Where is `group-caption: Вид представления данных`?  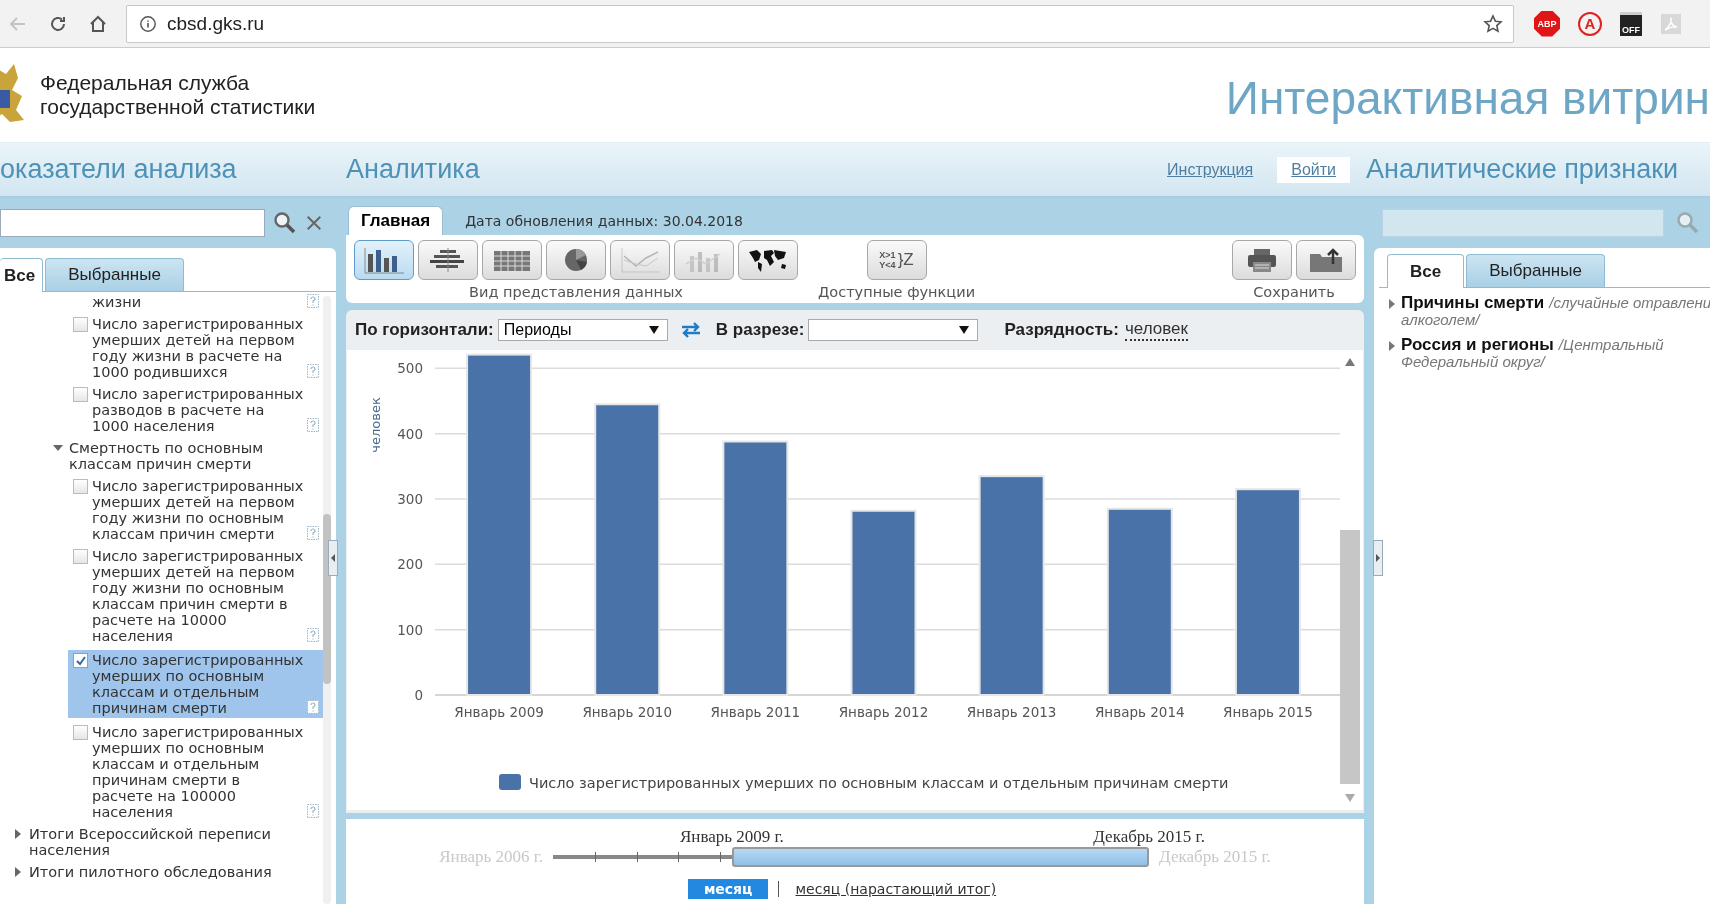 group-caption: Вид представления данных is located at coordinates (576, 292).